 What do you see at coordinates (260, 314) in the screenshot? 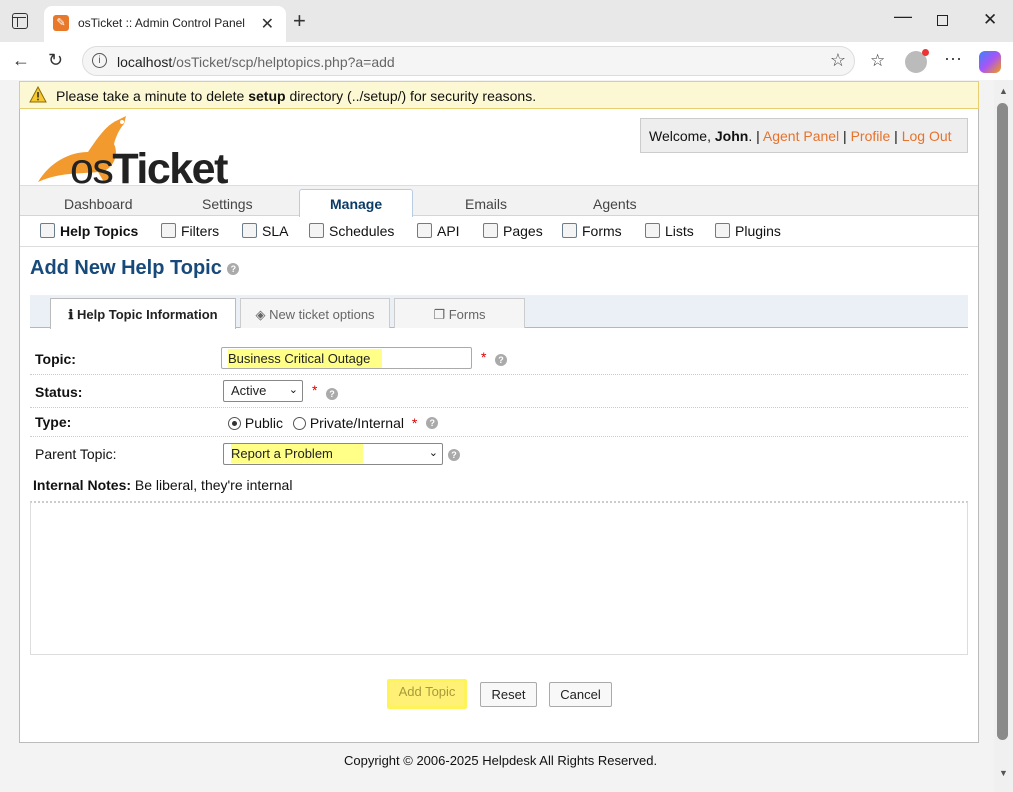
I see `tag-icon: ◈` at bounding box center [260, 314].